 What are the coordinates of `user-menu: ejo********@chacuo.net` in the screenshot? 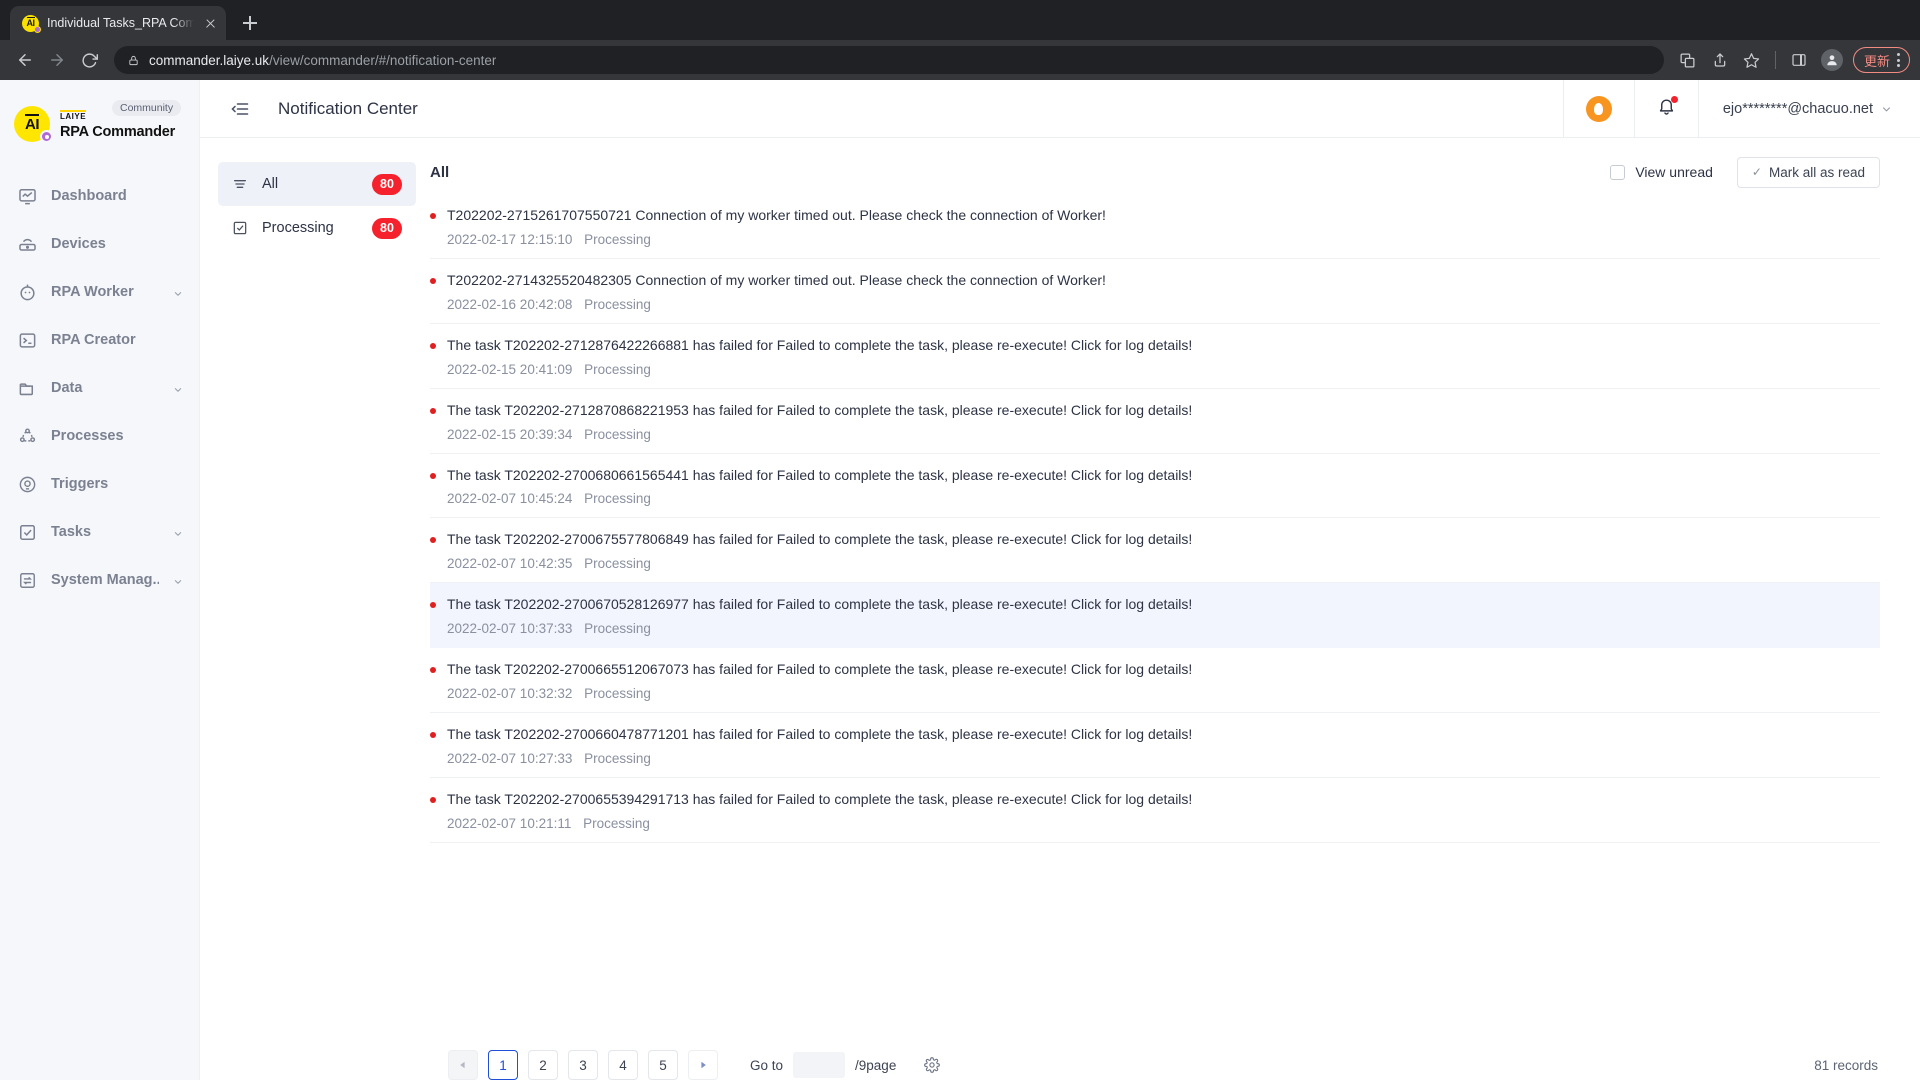 It's located at (1808, 108).